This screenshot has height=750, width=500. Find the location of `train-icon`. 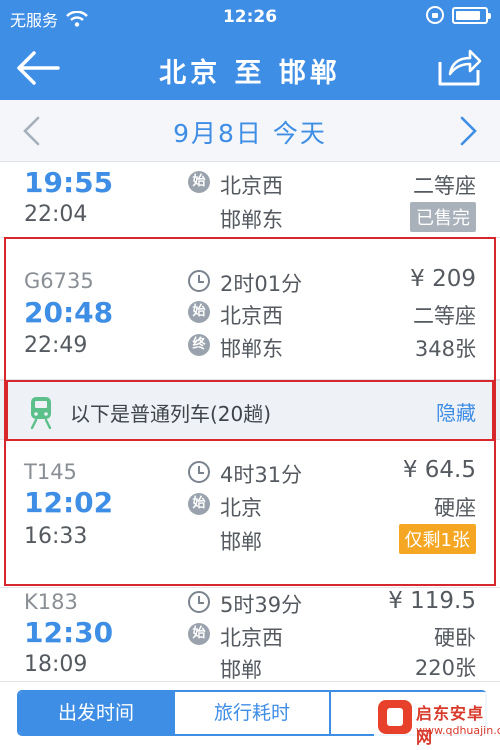

train-icon is located at coordinates (41, 413).